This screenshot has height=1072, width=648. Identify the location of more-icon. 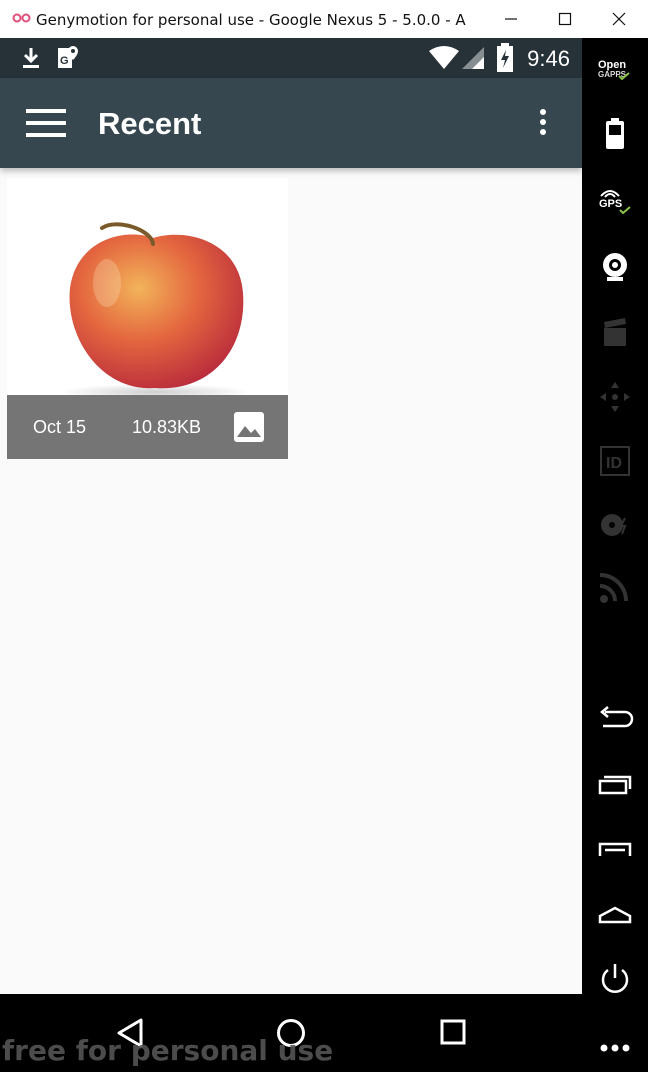
(615, 1048).